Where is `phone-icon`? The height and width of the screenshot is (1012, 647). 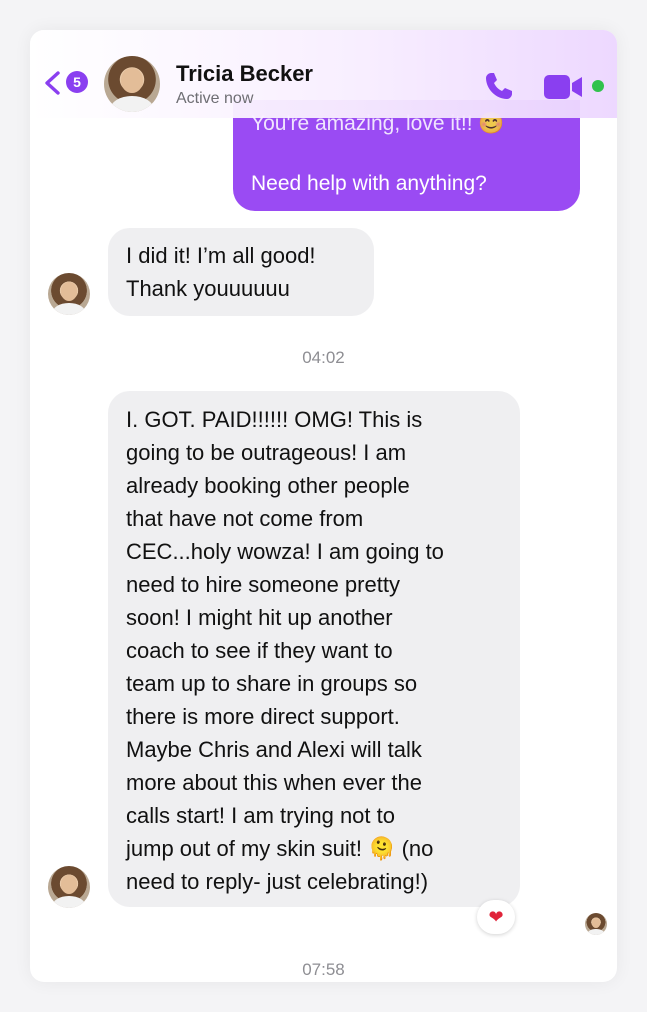
phone-icon is located at coordinates (499, 86).